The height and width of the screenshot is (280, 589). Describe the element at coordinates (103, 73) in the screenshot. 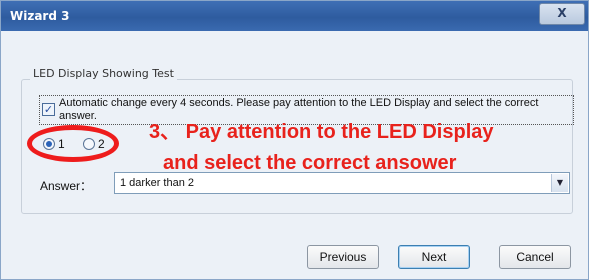

I see `group-title: LED Display Showing Test` at that location.